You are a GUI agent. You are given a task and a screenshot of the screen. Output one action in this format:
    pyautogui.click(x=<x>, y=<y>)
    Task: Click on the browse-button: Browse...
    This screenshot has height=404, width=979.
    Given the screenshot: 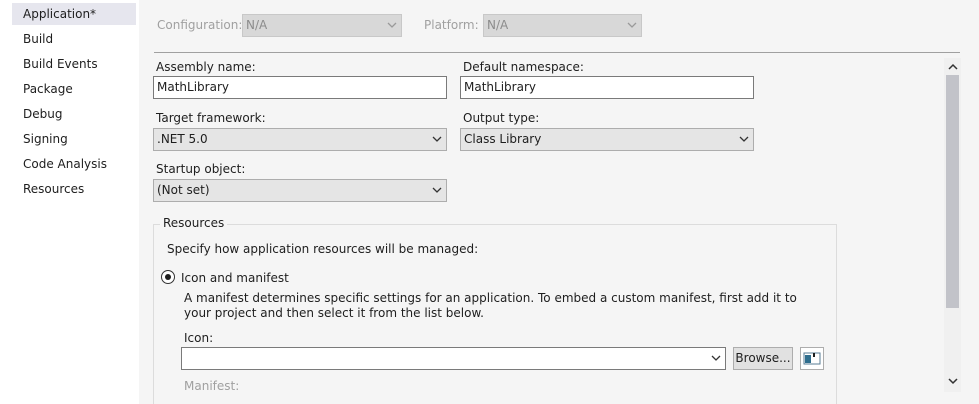 What is the action you would take?
    pyautogui.click(x=763, y=358)
    